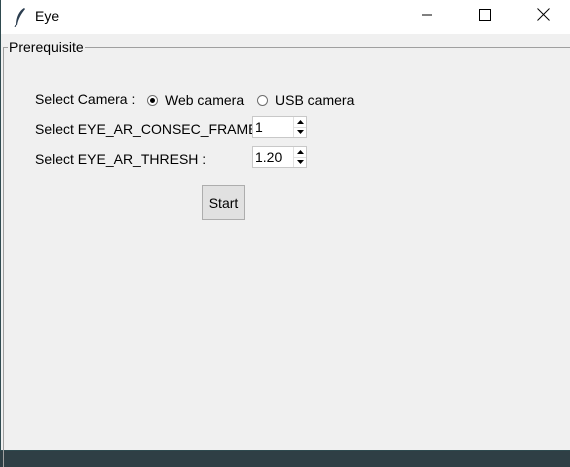  What do you see at coordinates (20, 17) in the screenshot?
I see `feather-icon` at bounding box center [20, 17].